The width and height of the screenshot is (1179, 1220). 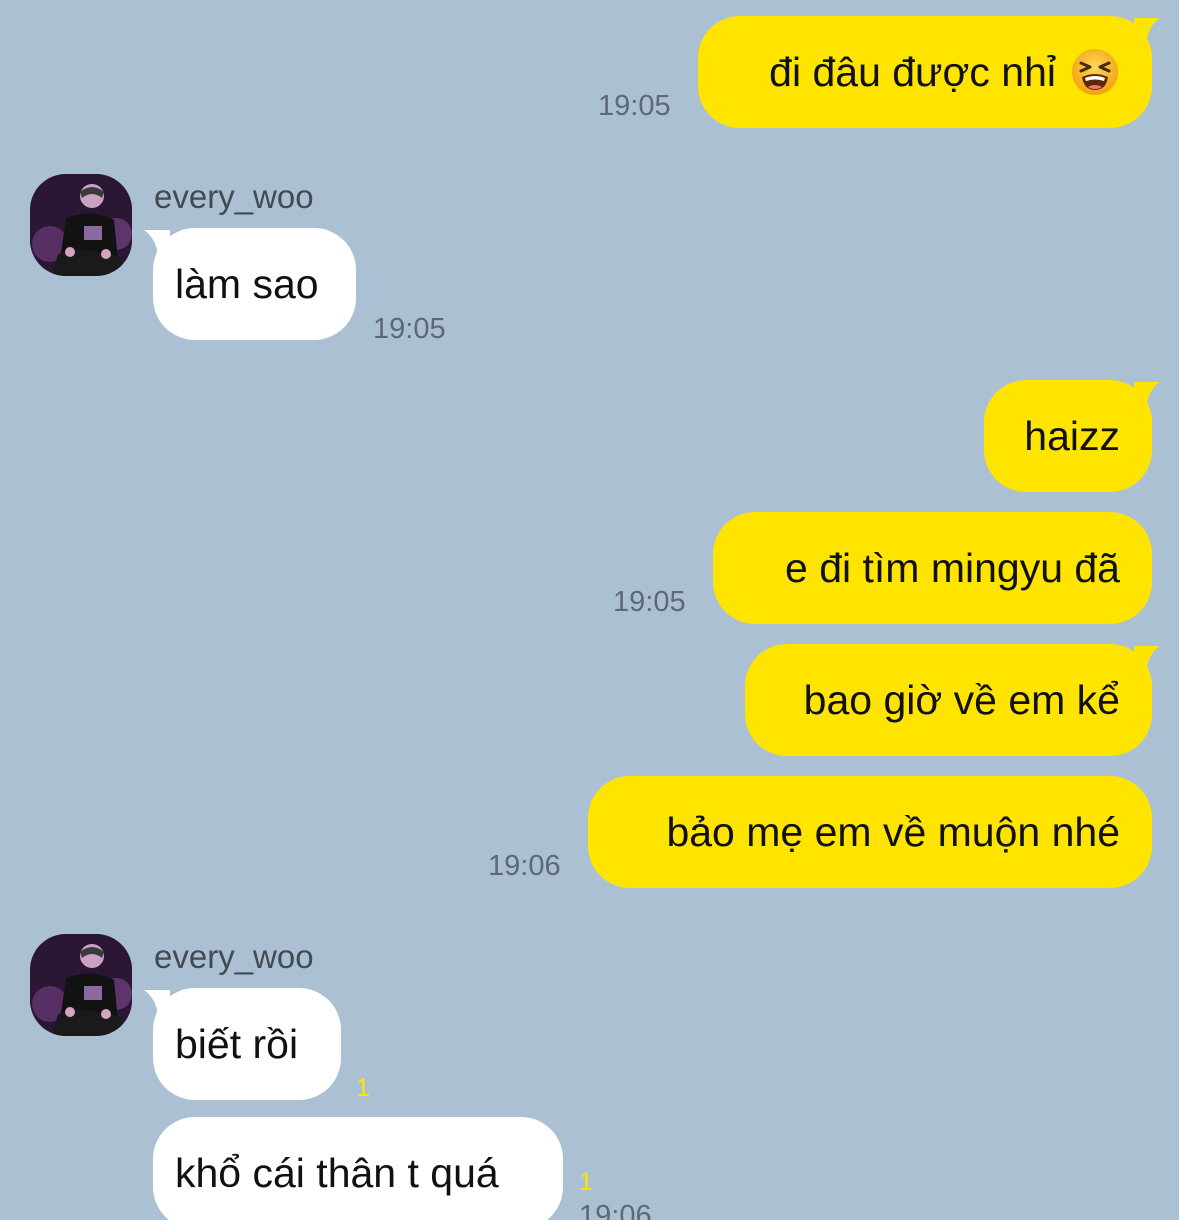 What do you see at coordinates (237, 1043) in the screenshot?
I see `message-text: biết rồi` at bounding box center [237, 1043].